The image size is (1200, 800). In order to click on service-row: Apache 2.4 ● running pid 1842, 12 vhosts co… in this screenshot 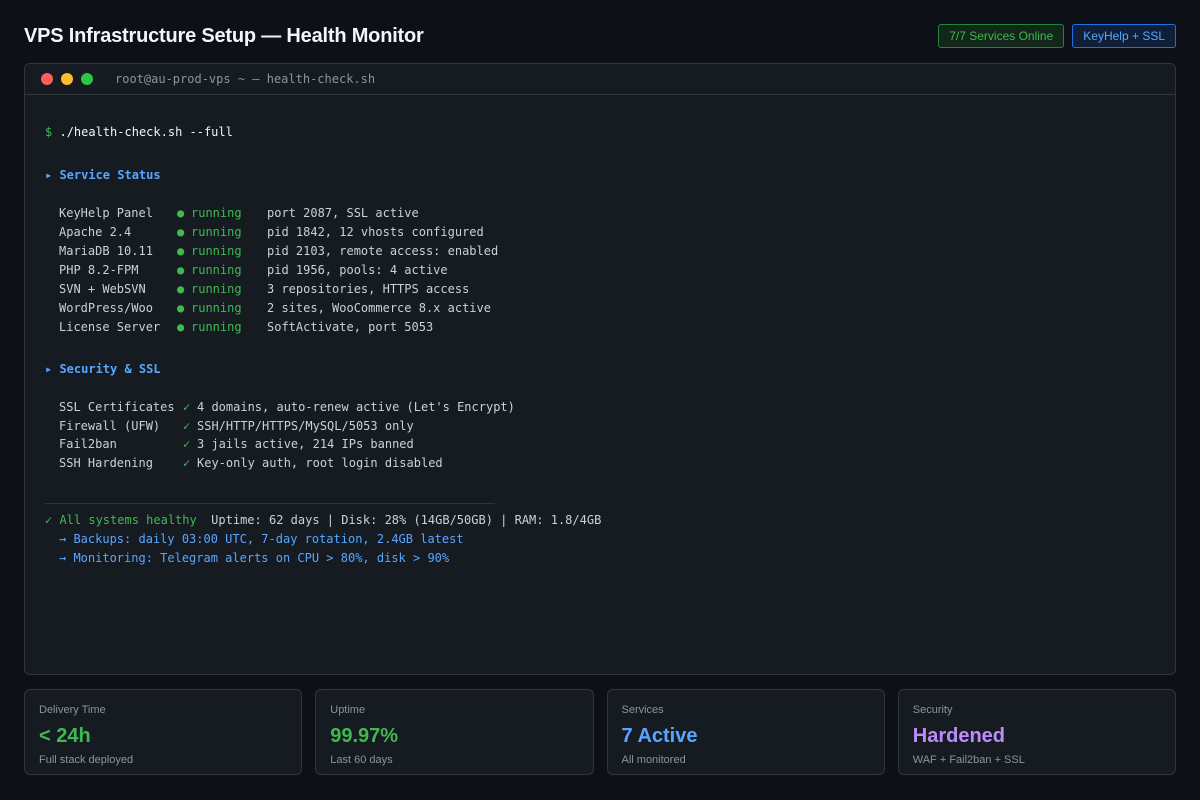, I will do `click(264, 232)`.